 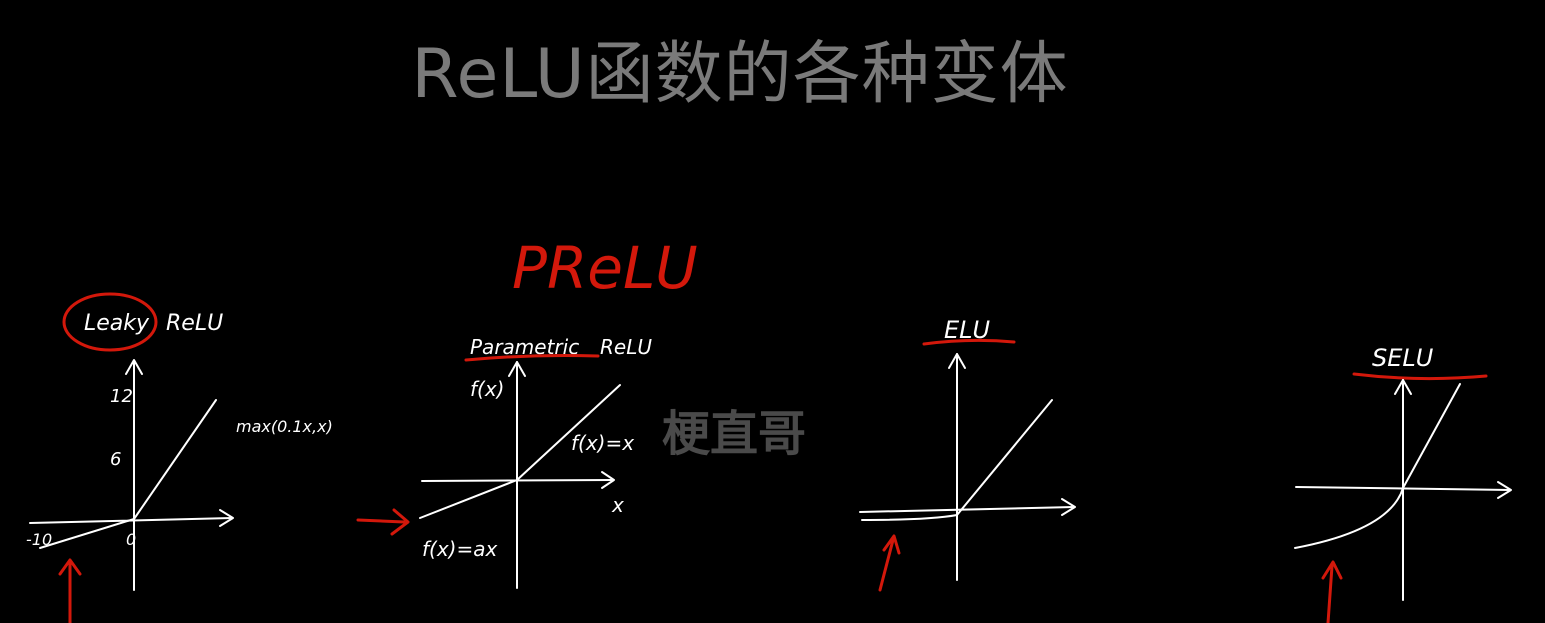 I want to click on tick-label-neg10: -10, so click(x=39, y=539).